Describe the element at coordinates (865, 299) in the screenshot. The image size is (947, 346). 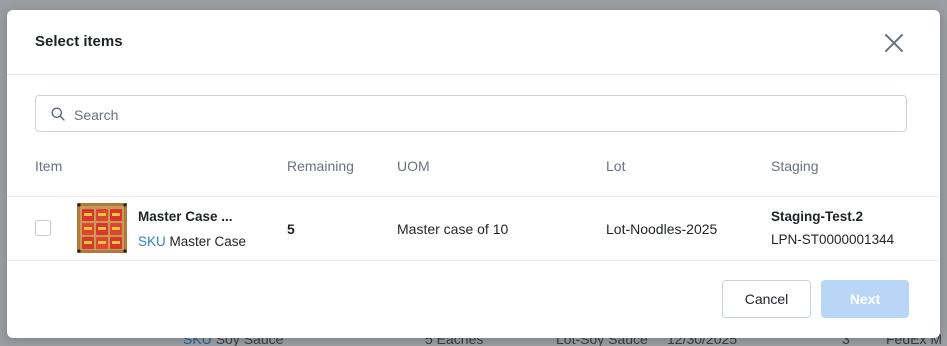
I see `next-button: Next` at that location.